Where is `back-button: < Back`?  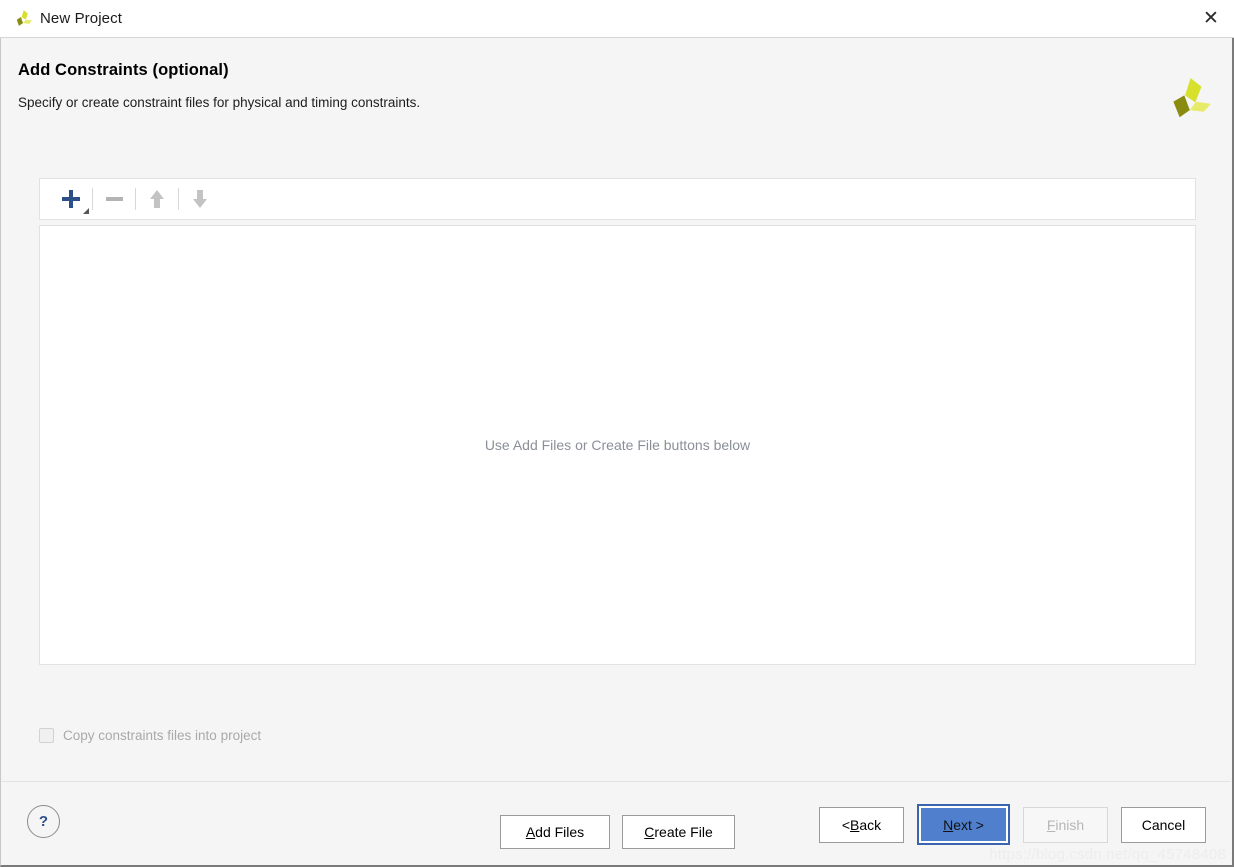 back-button: < Back is located at coordinates (861, 824).